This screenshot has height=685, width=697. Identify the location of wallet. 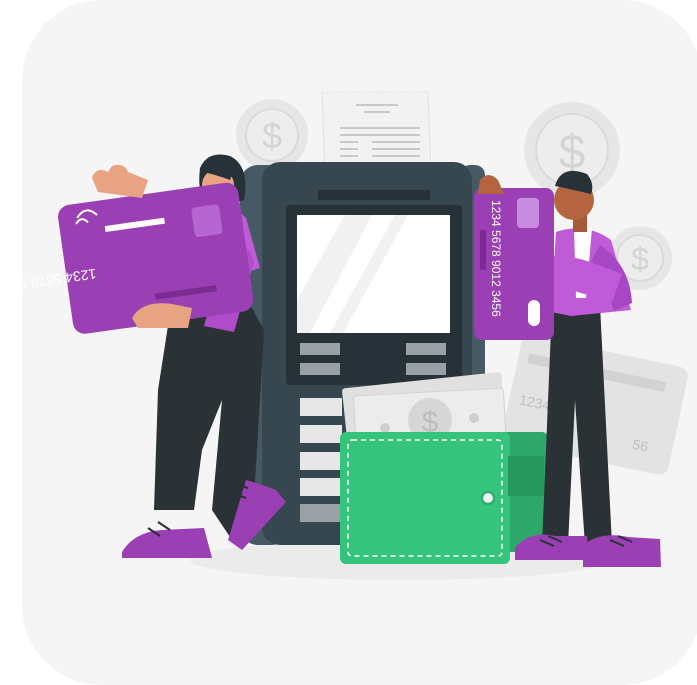
(444, 498).